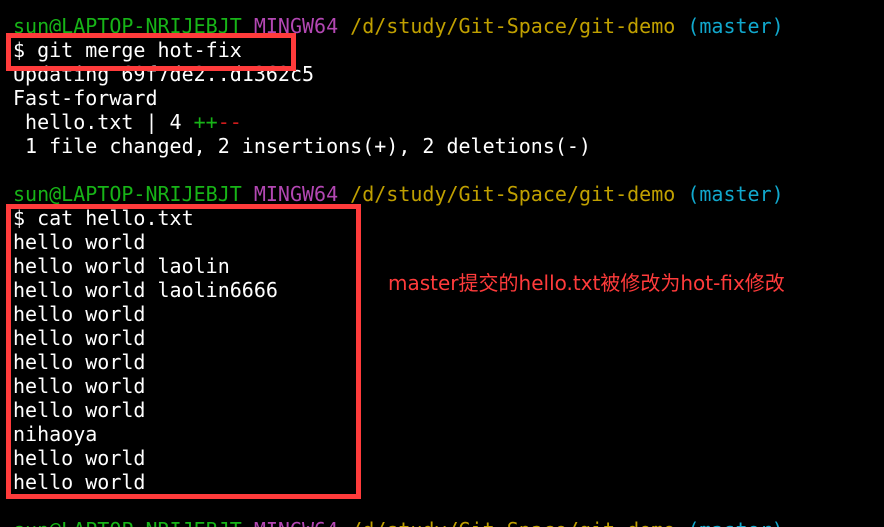  Describe the element at coordinates (398, 122) in the screenshot. I see `merge-stat-line: hello.txt | 4 ++--` at that location.